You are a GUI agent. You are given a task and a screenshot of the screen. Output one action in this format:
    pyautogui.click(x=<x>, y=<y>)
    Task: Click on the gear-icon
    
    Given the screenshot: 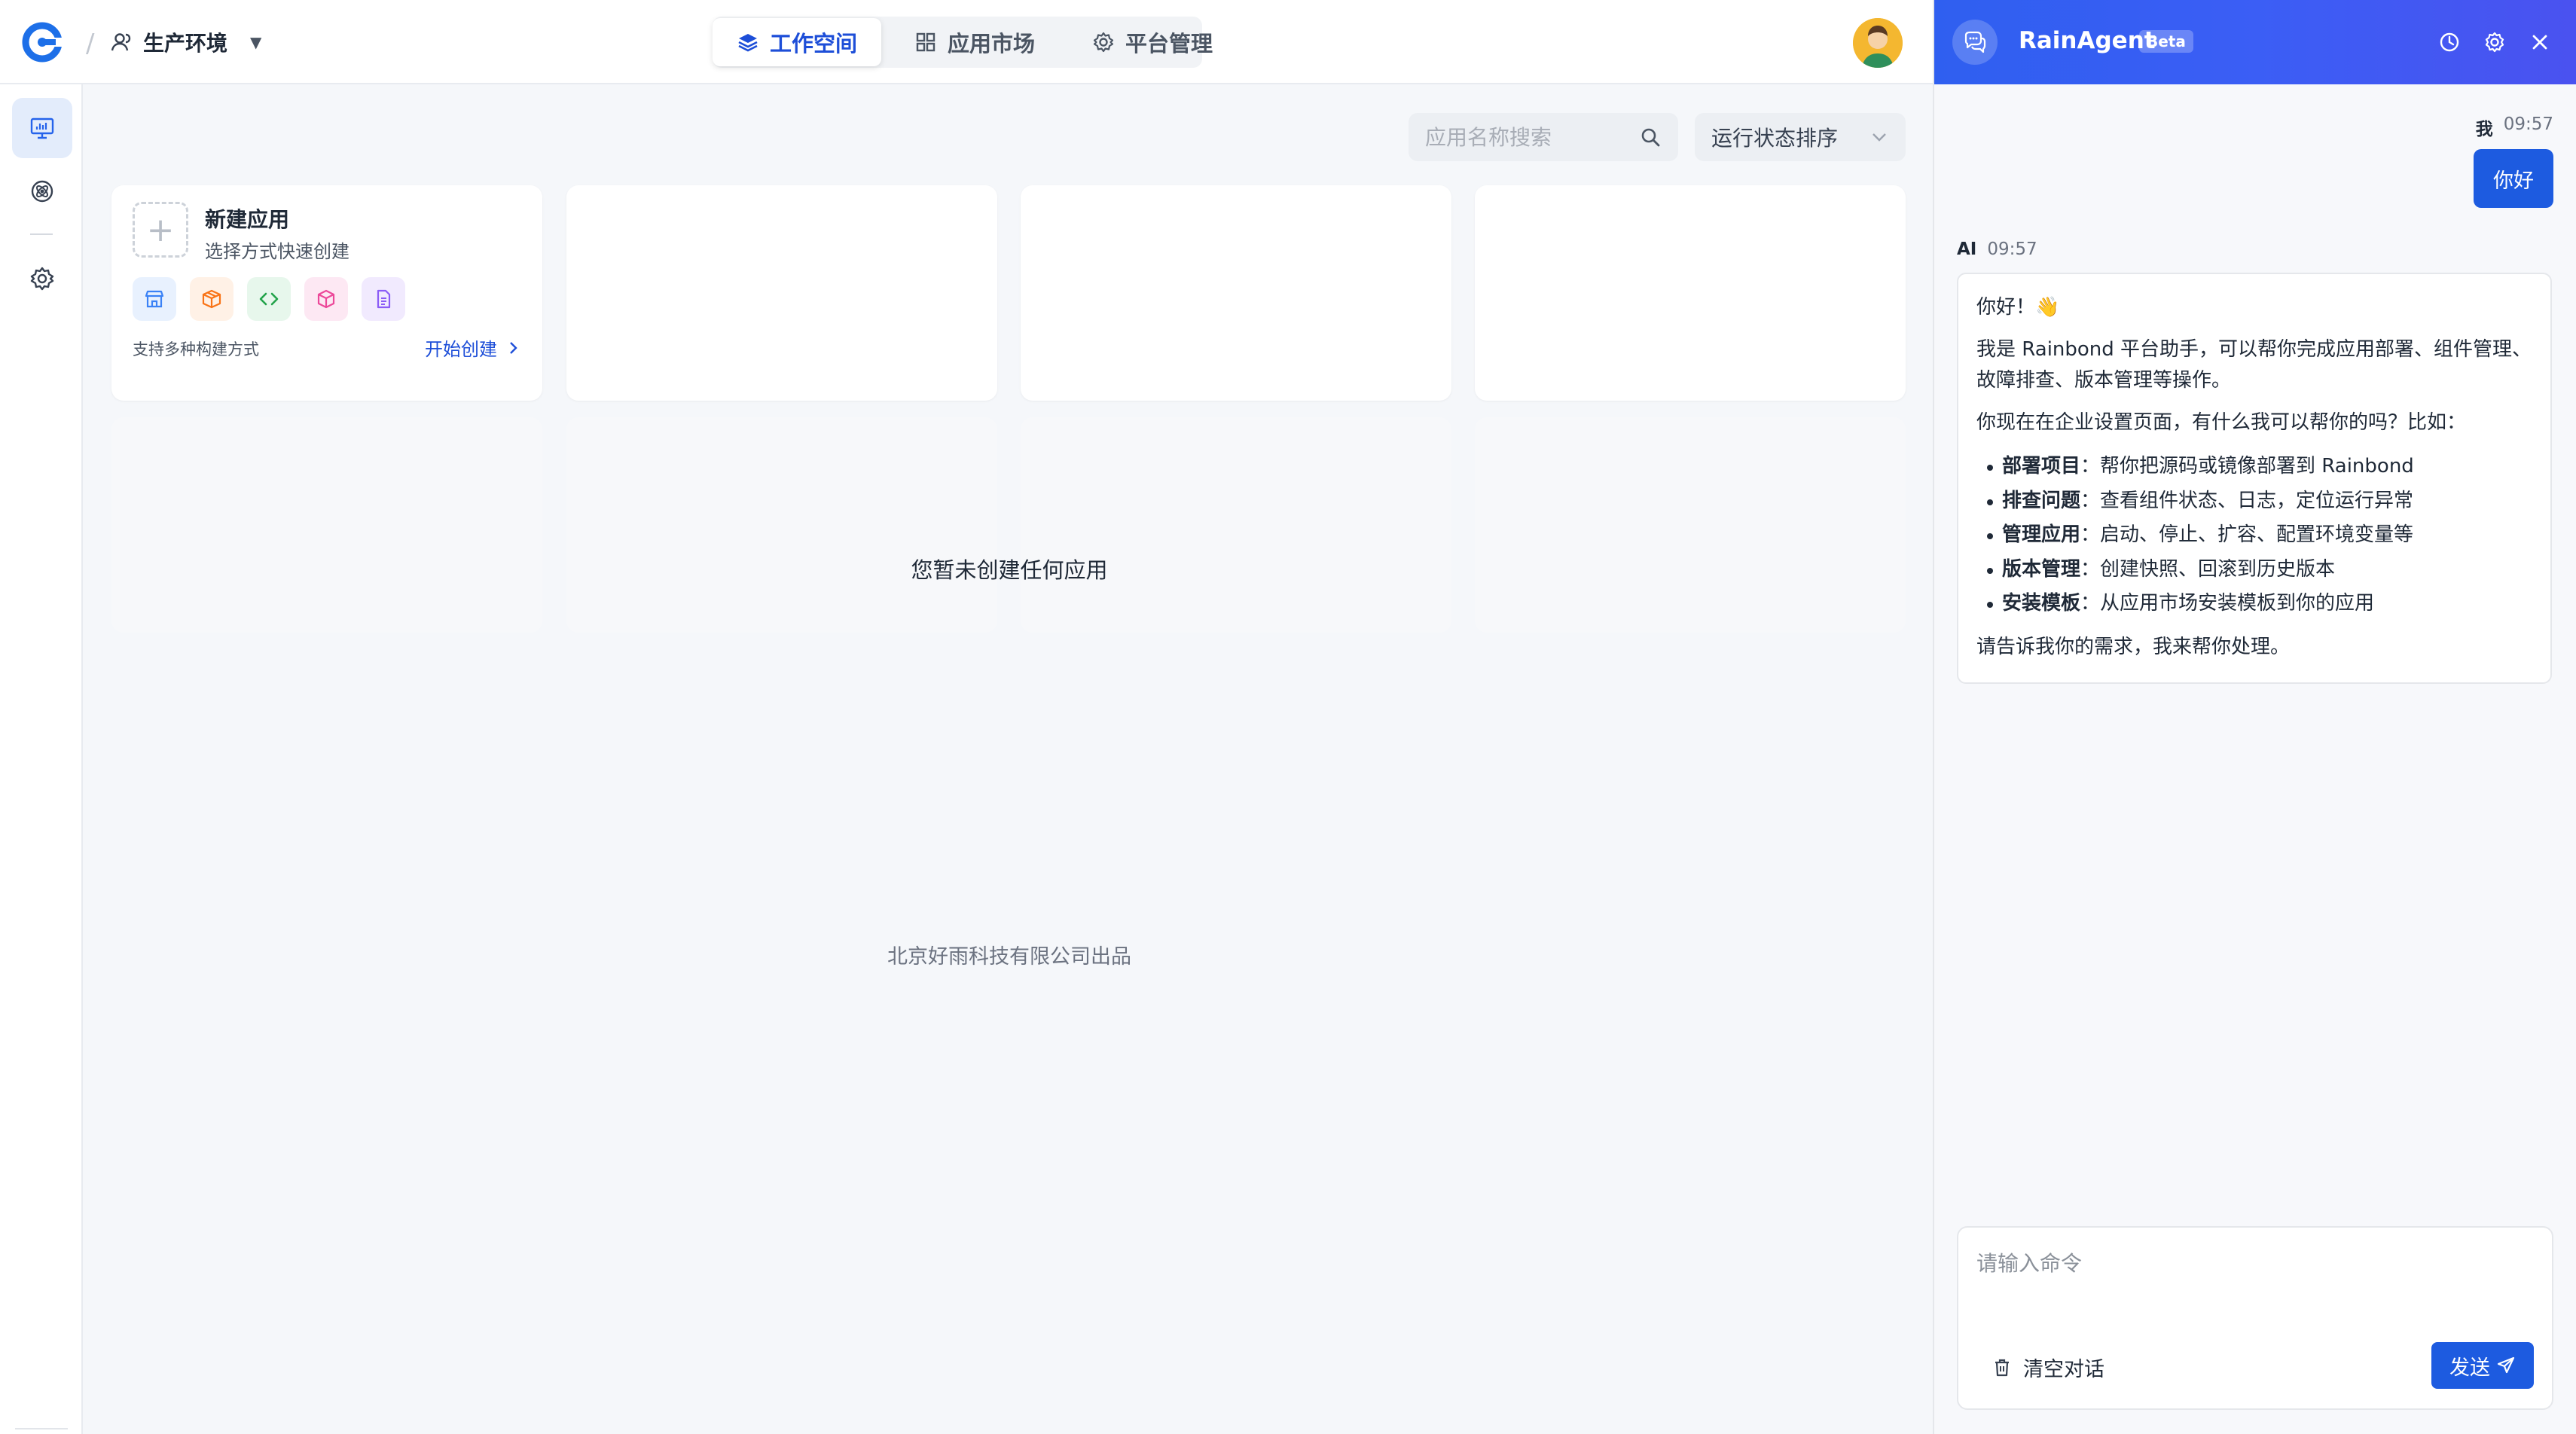 What is the action you would take?
    pyautogui.click(x=1103, y=42)
    